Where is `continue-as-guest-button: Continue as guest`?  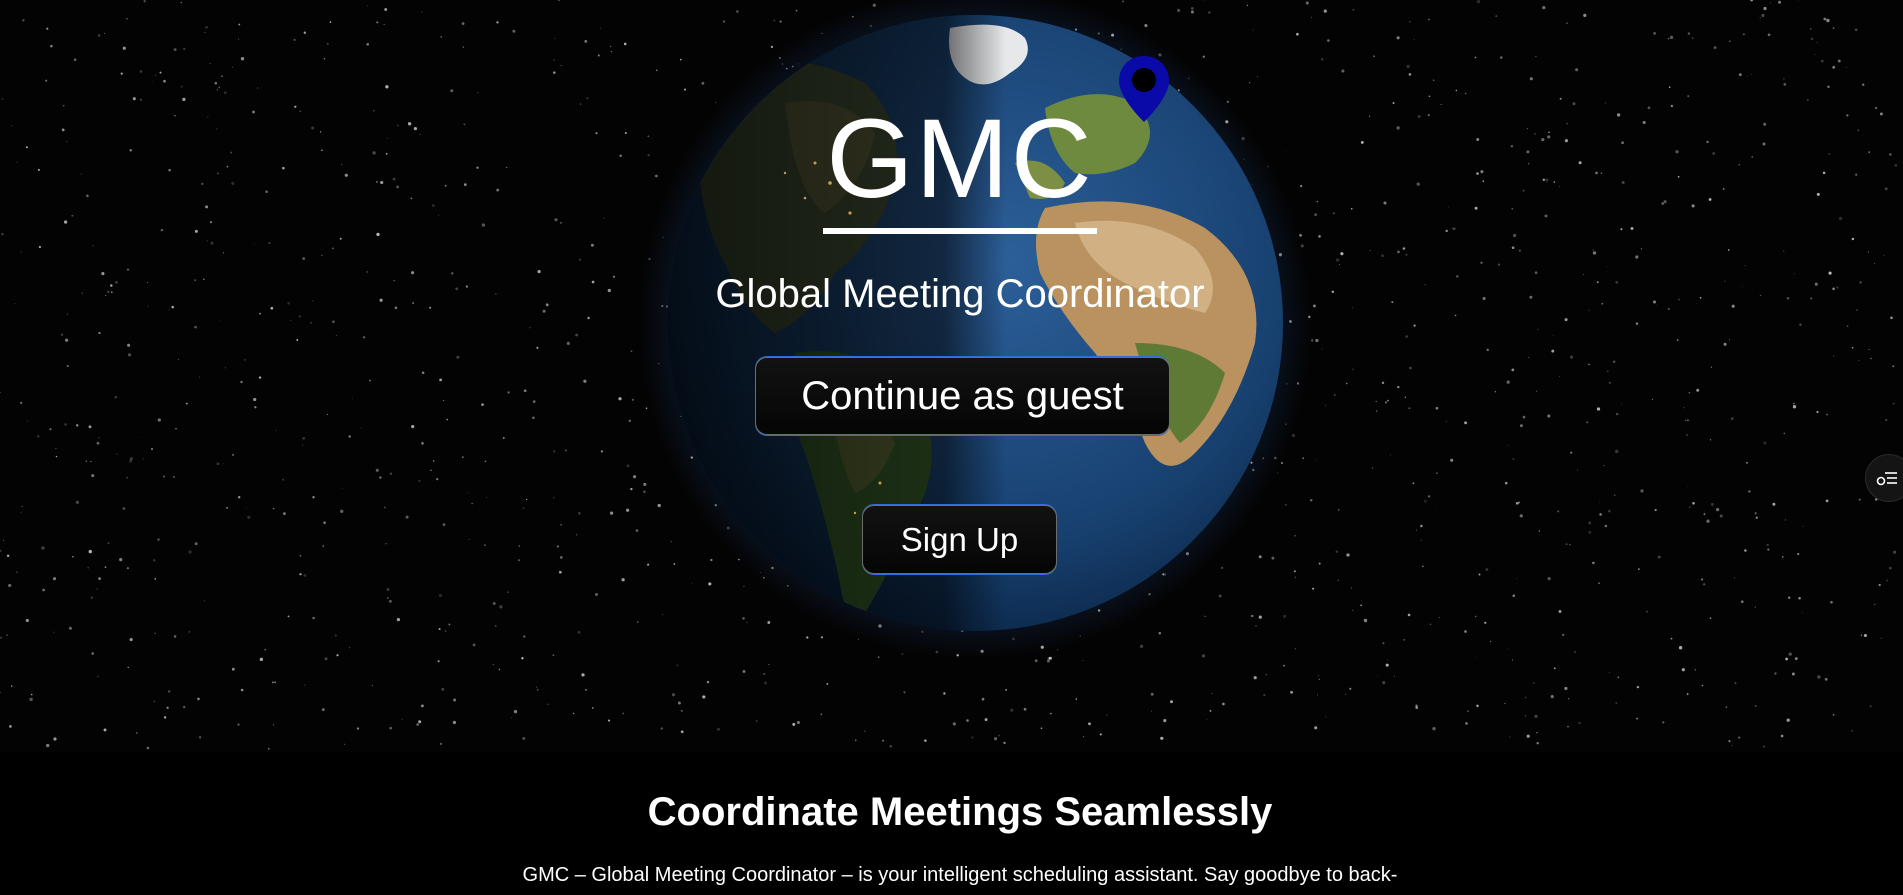 continue-as-guest-button: Continue as guest is located at coordinates (962, 396).